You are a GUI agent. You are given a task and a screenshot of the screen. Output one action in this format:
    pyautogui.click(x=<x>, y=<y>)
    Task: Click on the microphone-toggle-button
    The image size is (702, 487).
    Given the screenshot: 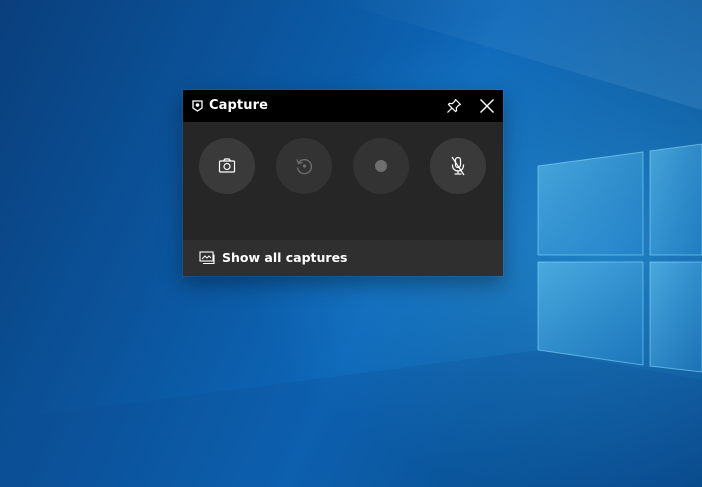 What is the action you would take?
    pyautogui.click(x=458, y=166)
    